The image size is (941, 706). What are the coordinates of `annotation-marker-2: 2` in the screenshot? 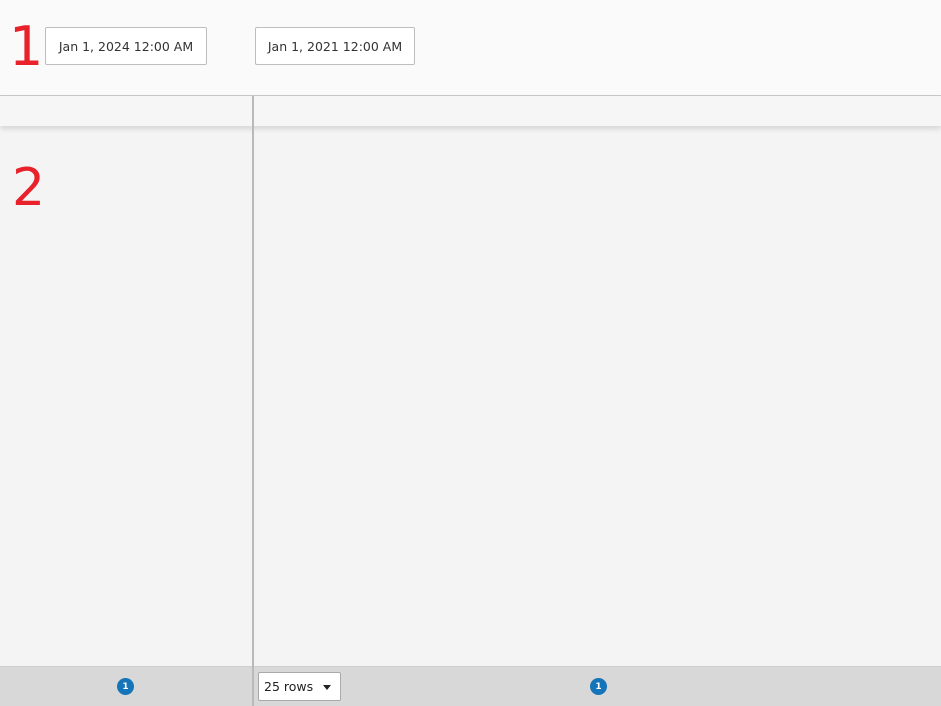 It's located at (29, 188).